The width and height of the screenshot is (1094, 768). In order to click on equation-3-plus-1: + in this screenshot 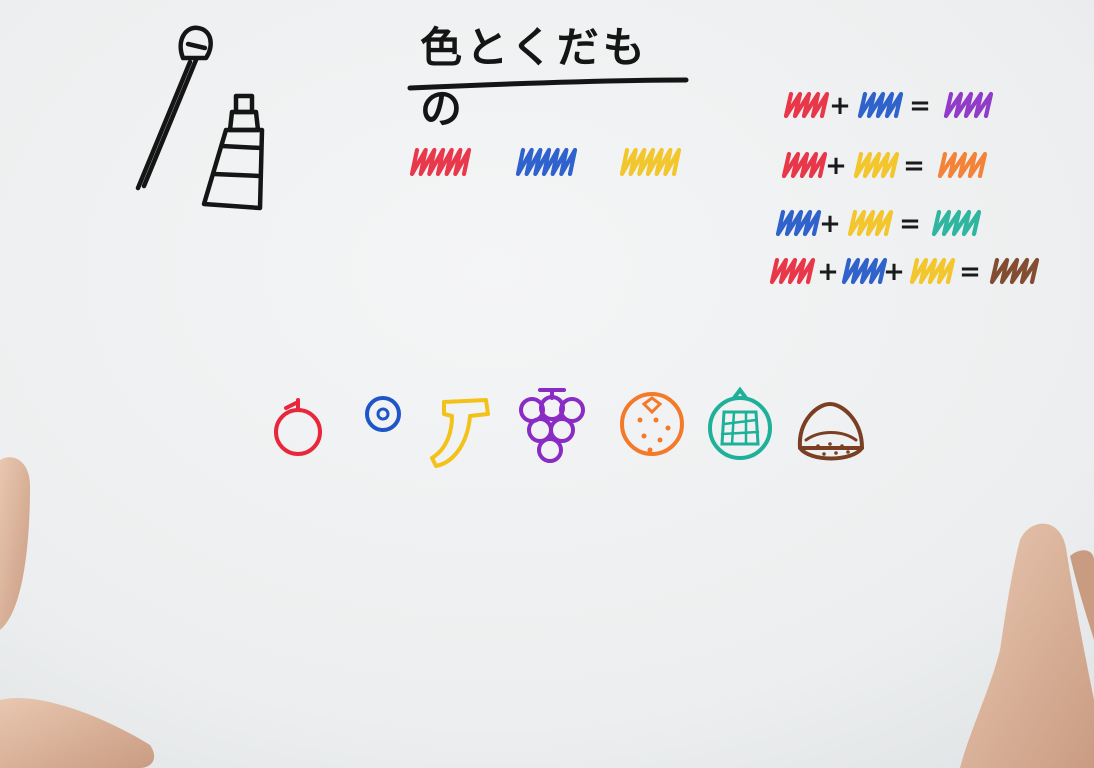, I will do `click(830, 224)`.